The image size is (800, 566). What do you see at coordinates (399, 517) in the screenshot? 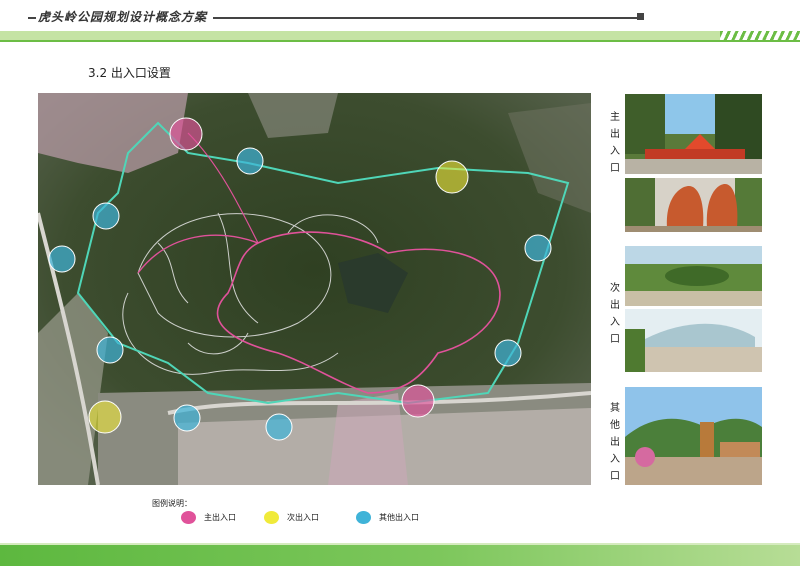
I see `legend-label-other: 其他出入口` at bounding box center [399, 517].